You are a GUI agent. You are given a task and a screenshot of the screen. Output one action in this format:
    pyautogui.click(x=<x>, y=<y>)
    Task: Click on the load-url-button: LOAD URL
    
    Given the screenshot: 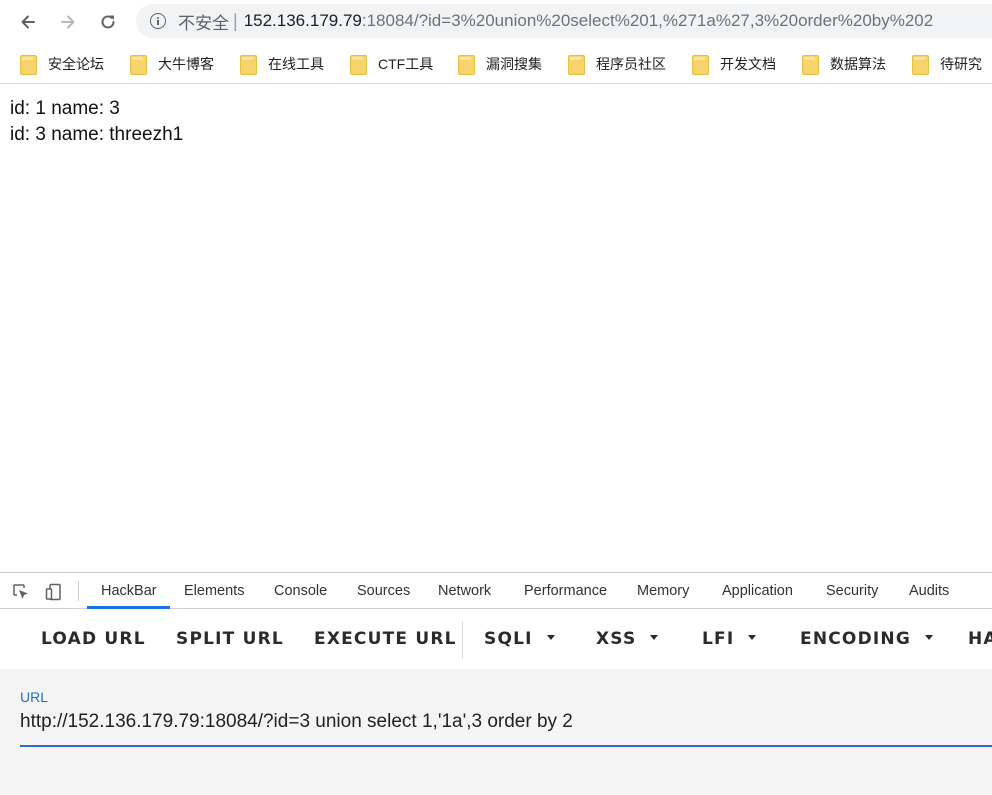 What is the action you would take?
    pyautogui.click(x=93, y=639)
    